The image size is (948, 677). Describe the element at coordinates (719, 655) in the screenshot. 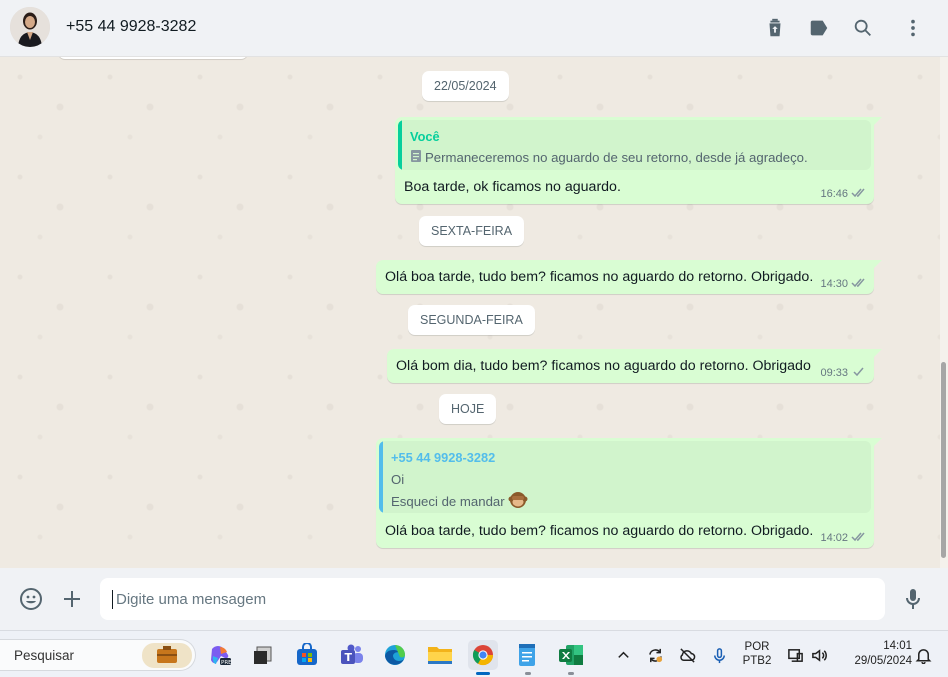

I see `microphone-tray-icon` at that location.